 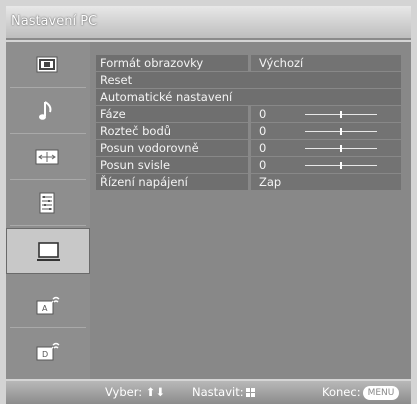 I want to click on row-label: Posun vodorovně, so click(x=172, y=148).